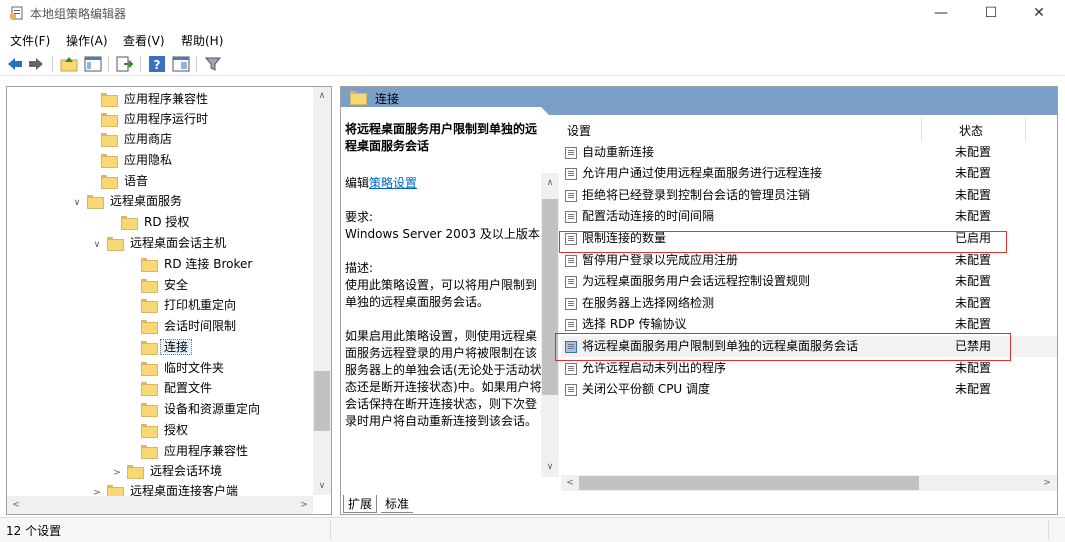 The width and height of the screenshot is (1065, 542). What do you see at coordinates (181, 64) in the screenshot?
I see `extended-view-icon` at bounding box center [181, 64].